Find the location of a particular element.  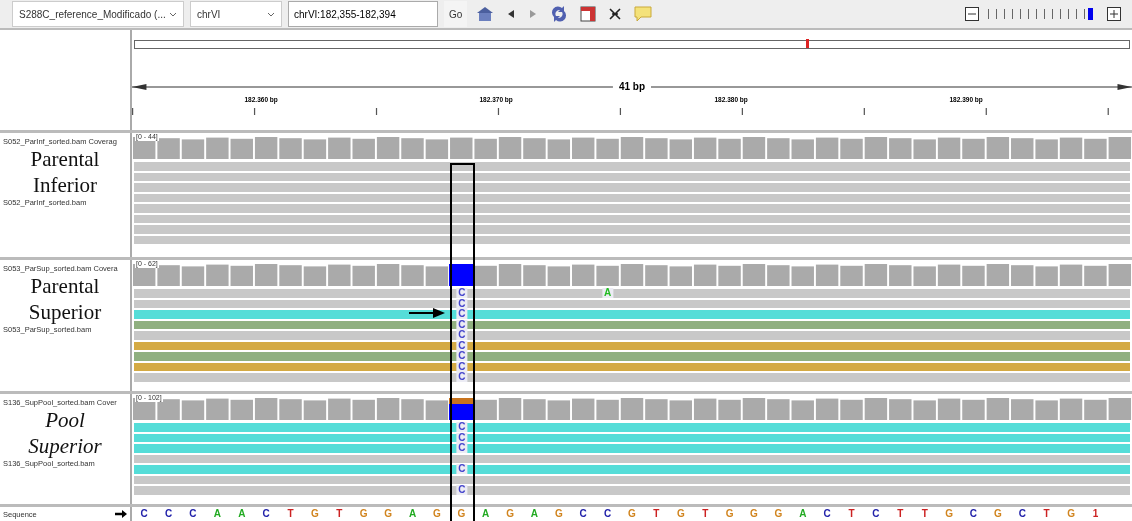

annotation-label: Pool is located at coordinates (65, 420).